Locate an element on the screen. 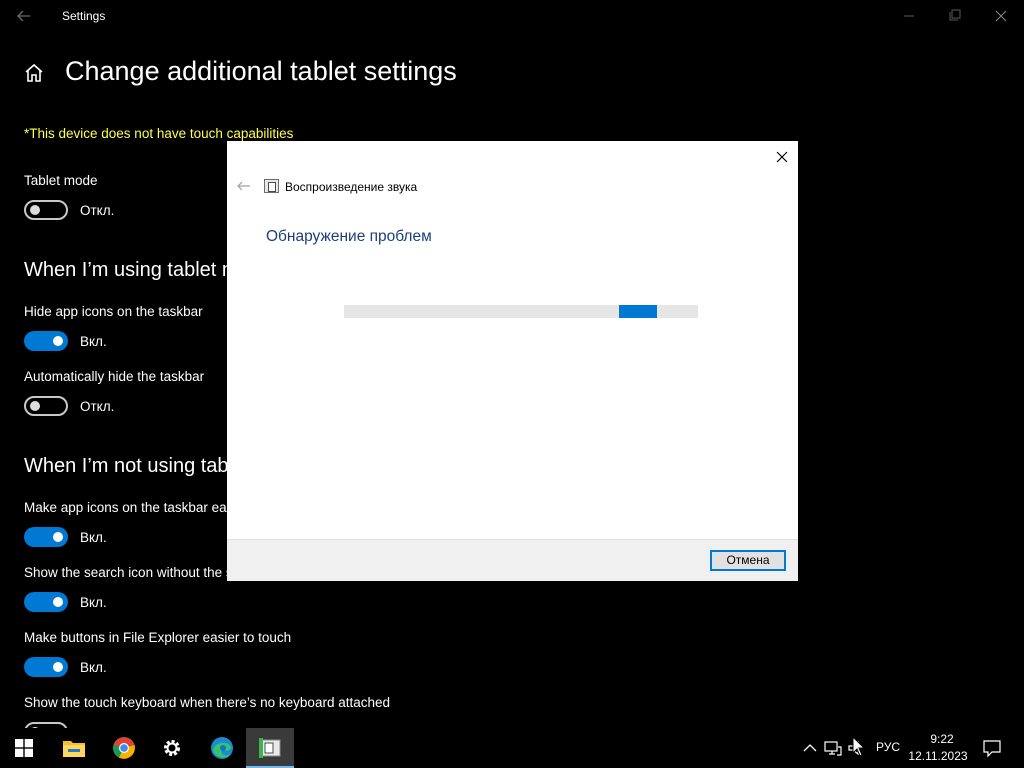 The width and height of the screenshot is (1024, 768). start-button is located at coordinates (24, 748).